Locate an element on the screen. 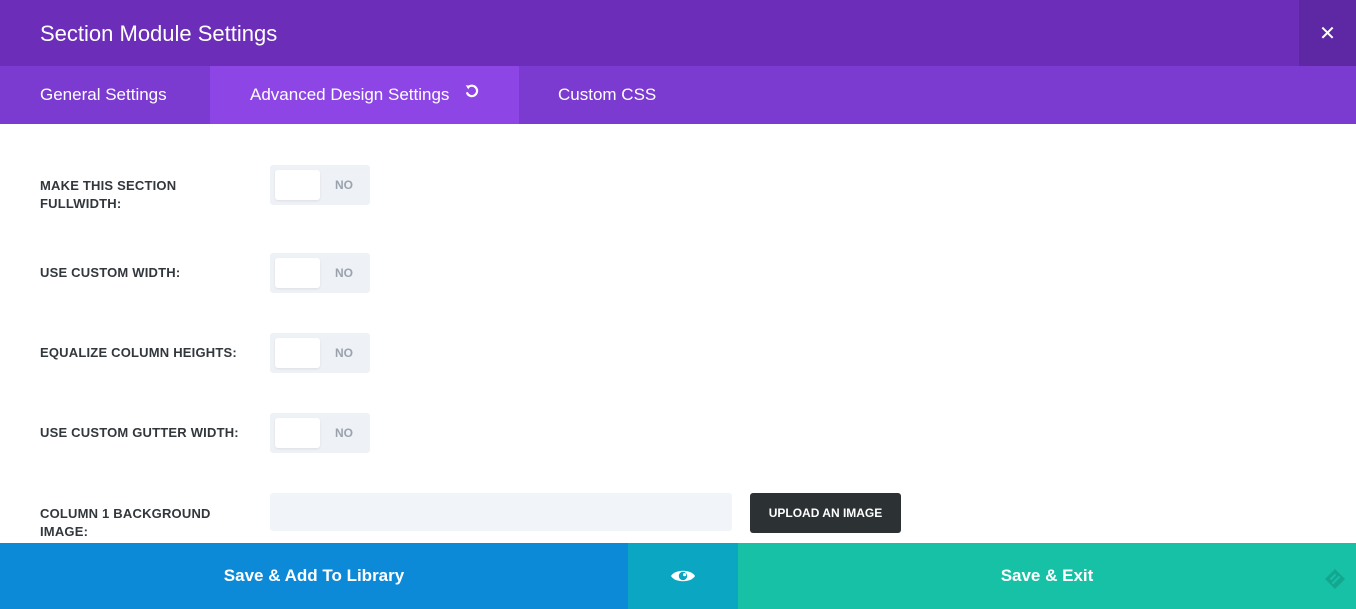 This screenshot has height=609, width=1356. tab-custom-css: Custom CSS is located at coordinates (607, 95).